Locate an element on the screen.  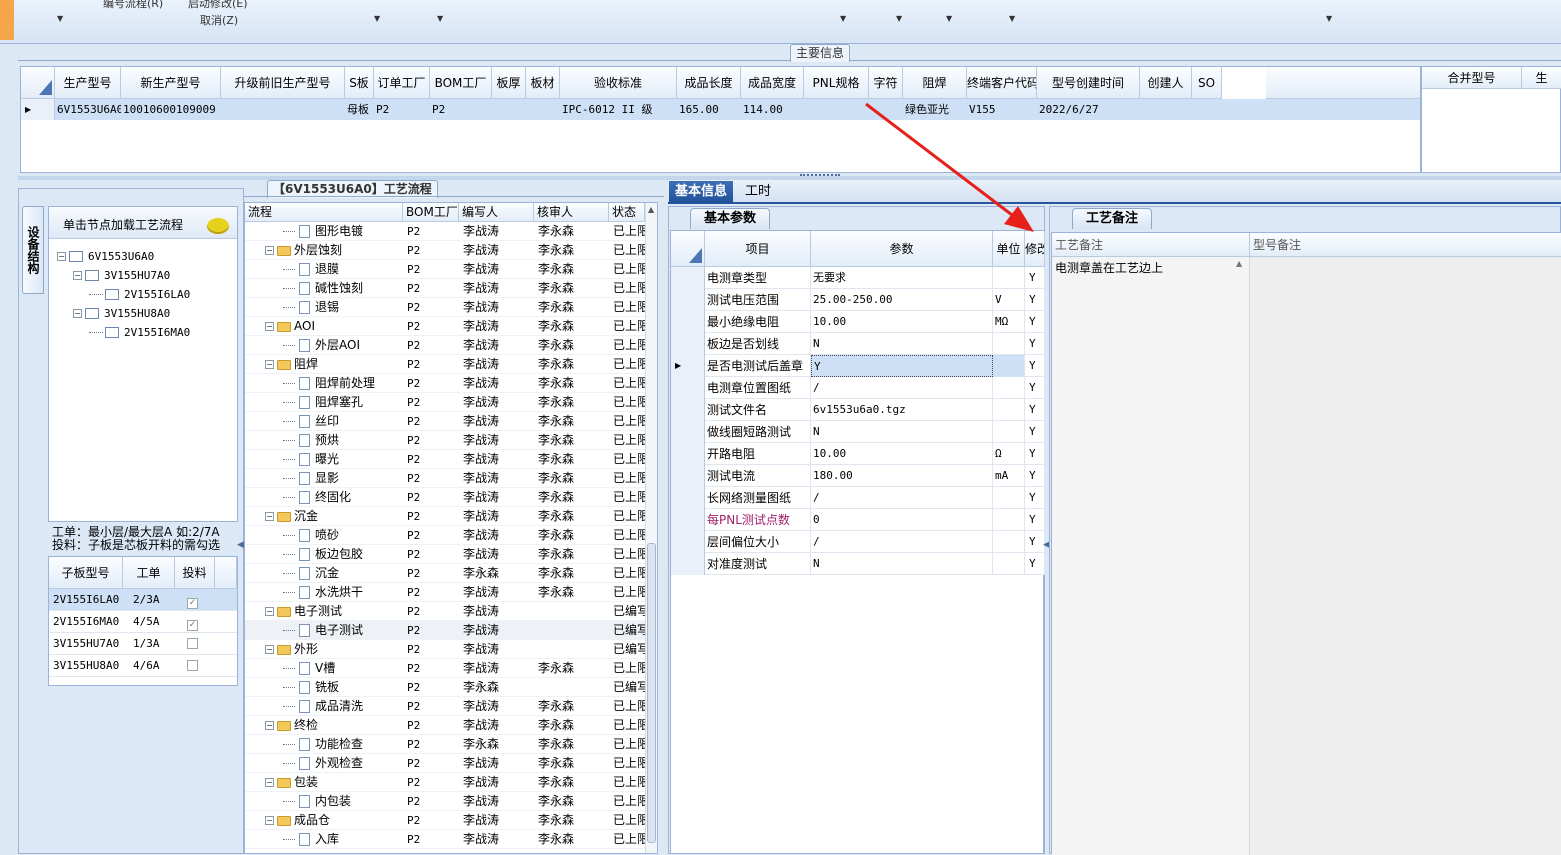
flow-row: − 外形 P2 李战涛 已编写 is located at coordinates (445, 649).